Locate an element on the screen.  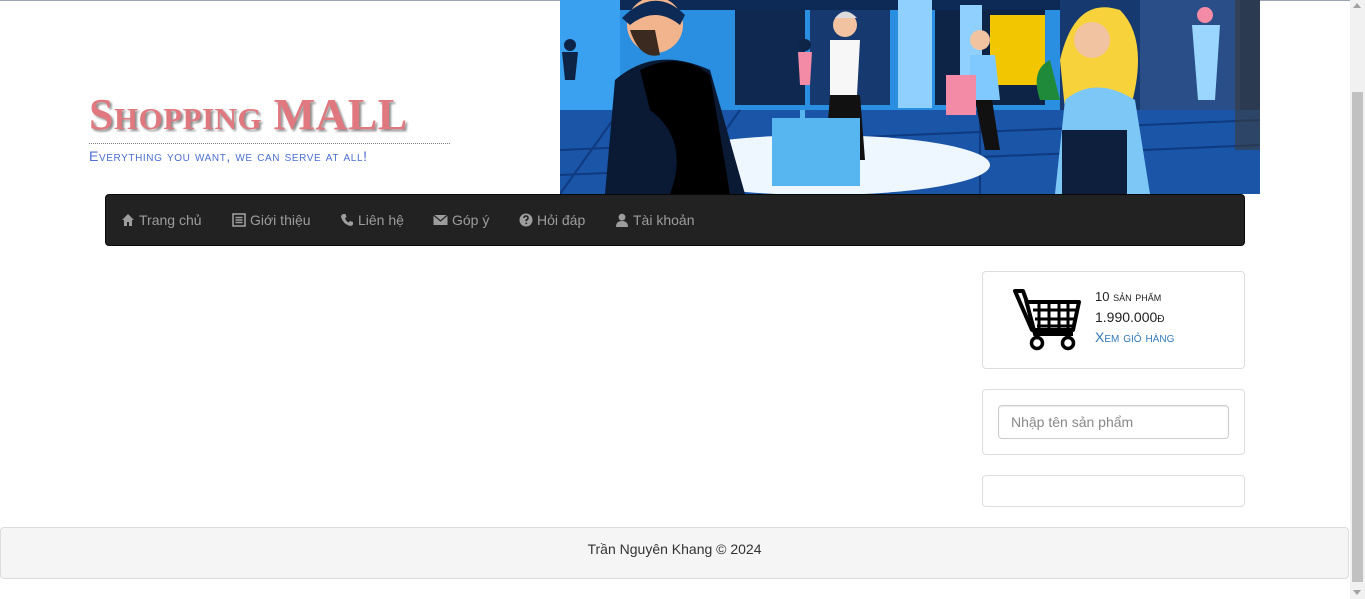
nav-item-label: Hỏi đáp is located at coordinates (561, 220).